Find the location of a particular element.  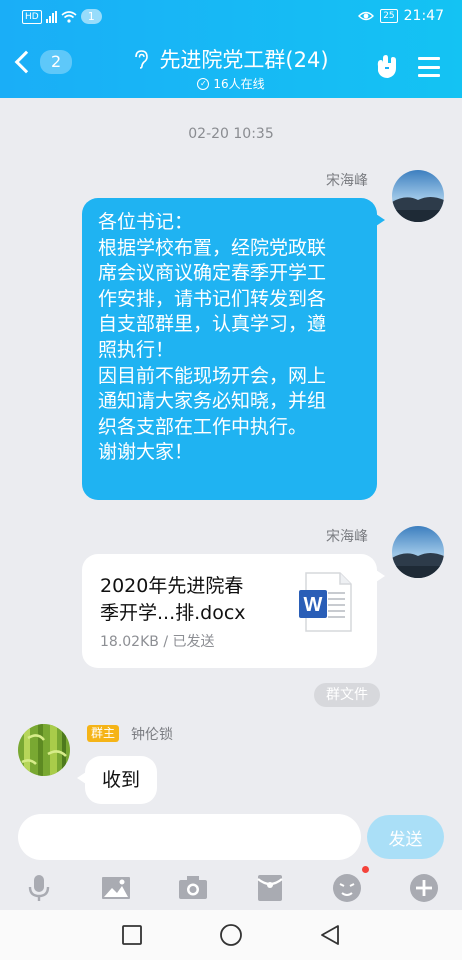

file-name: 2020年先进院春 季开学...排.docx is located at coordinates (190, 600).